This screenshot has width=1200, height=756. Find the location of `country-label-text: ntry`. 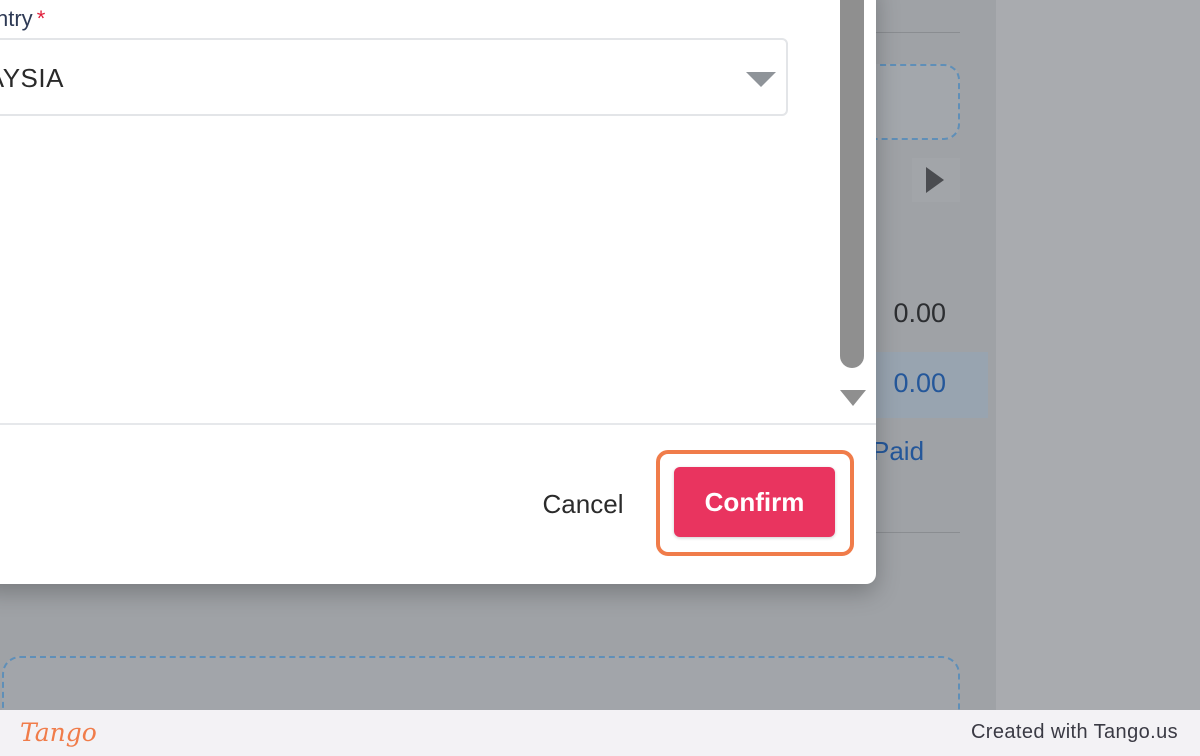

country-label-text: ntry is located at coordinates (16, 18).